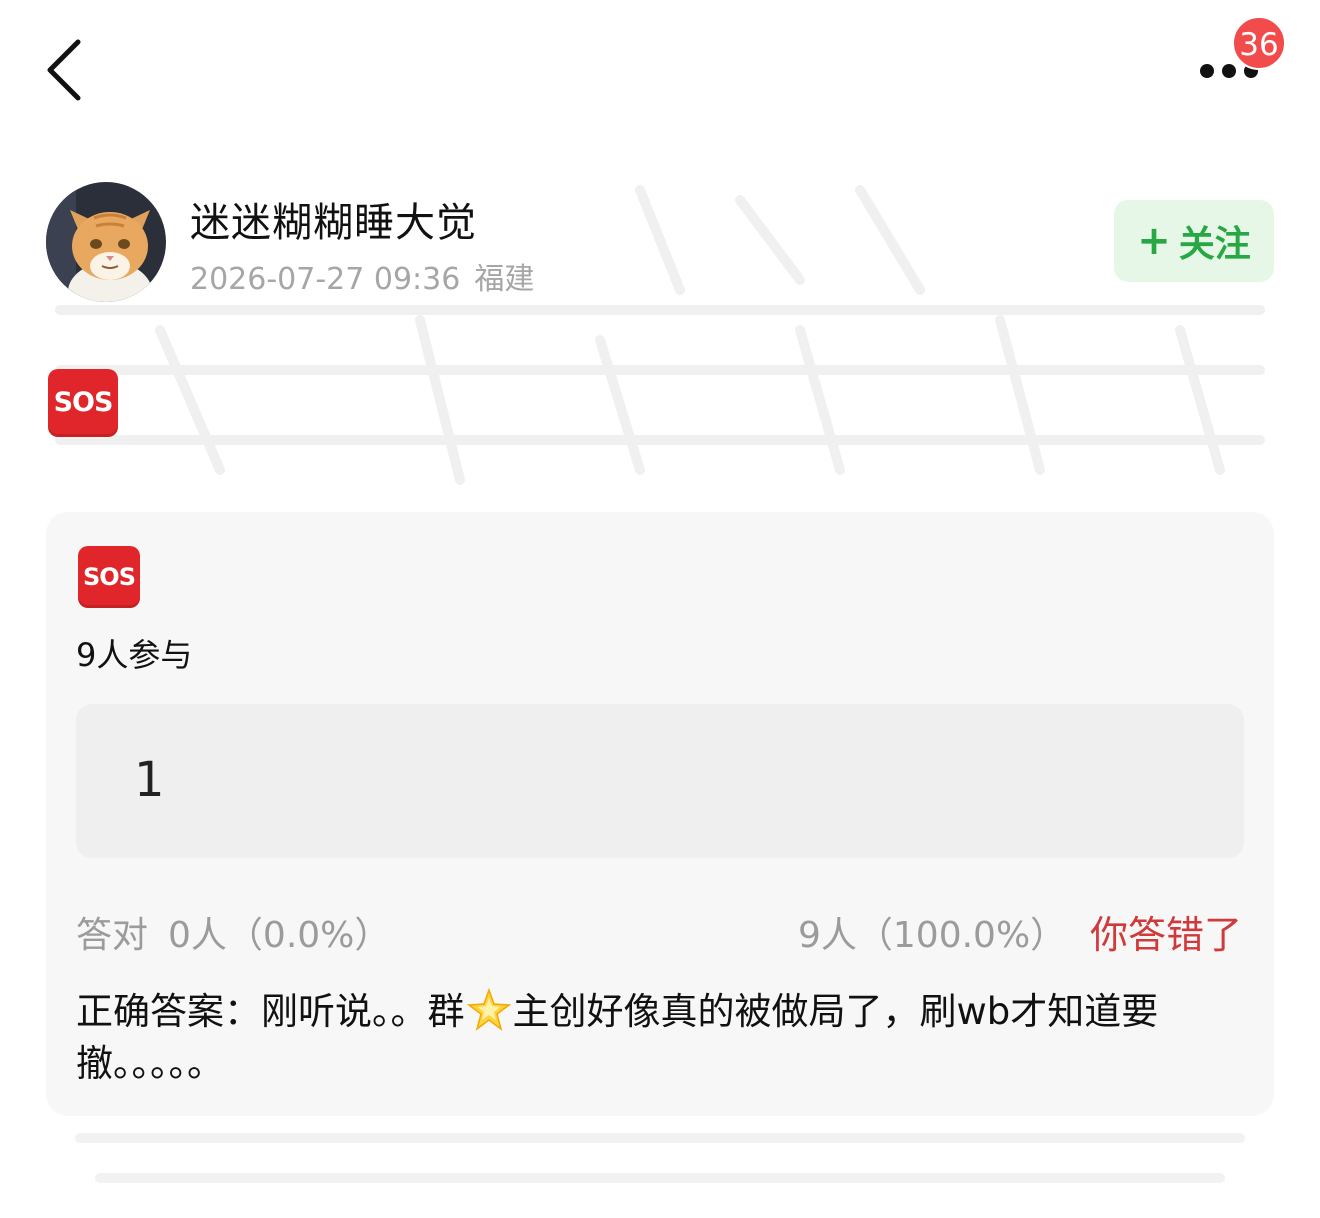 The width and height of the screenshot is (1320, 1218). Describe the element at coordinates (134, 655) in the screenshot. I see `participant-count: 9人参与` at that location.